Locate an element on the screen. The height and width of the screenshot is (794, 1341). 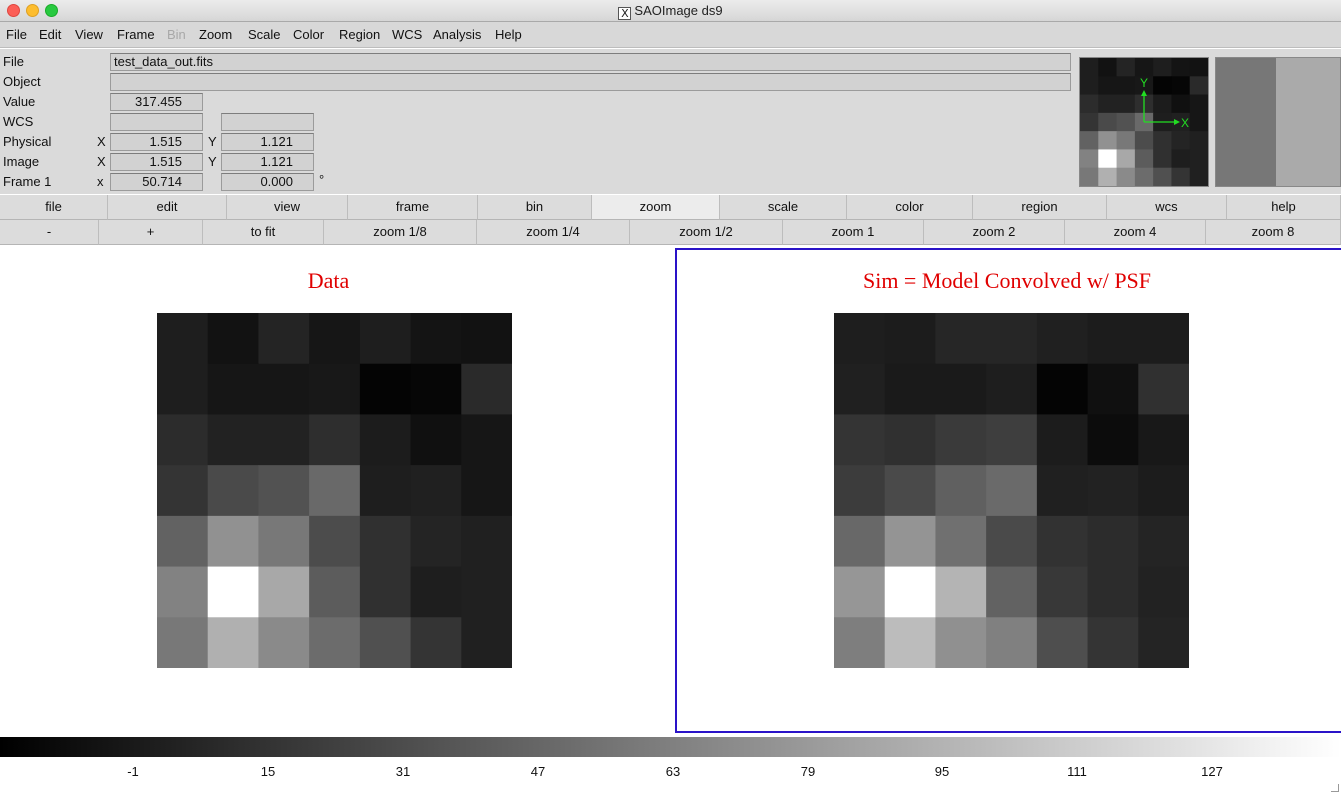
image-y-field: 1.121 is located at coordinates (267, 162).